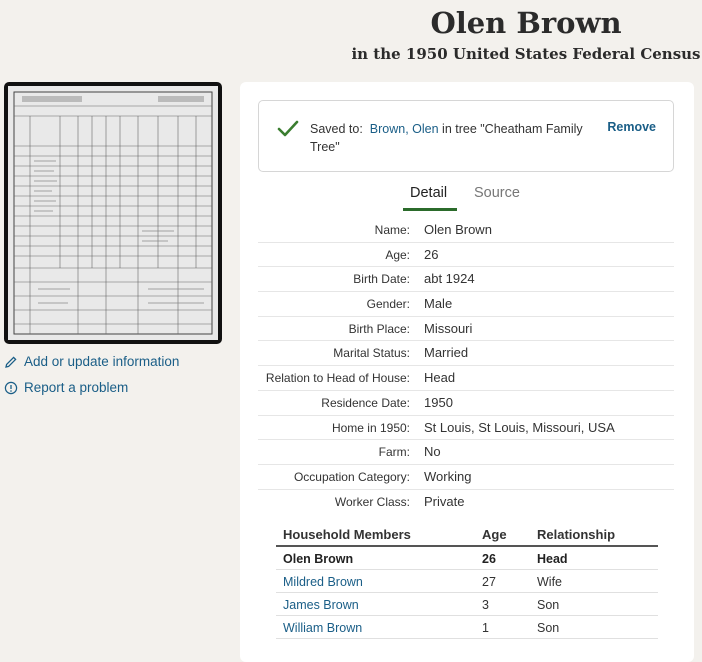 This screenshot has height=662, width=702. I want to click on detail-row: Relation to Head of House: Head, so click(466, 378).